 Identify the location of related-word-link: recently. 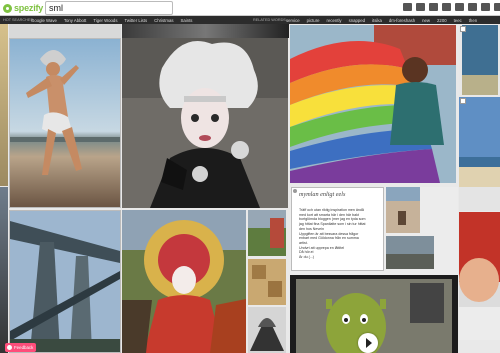
(334, 20).